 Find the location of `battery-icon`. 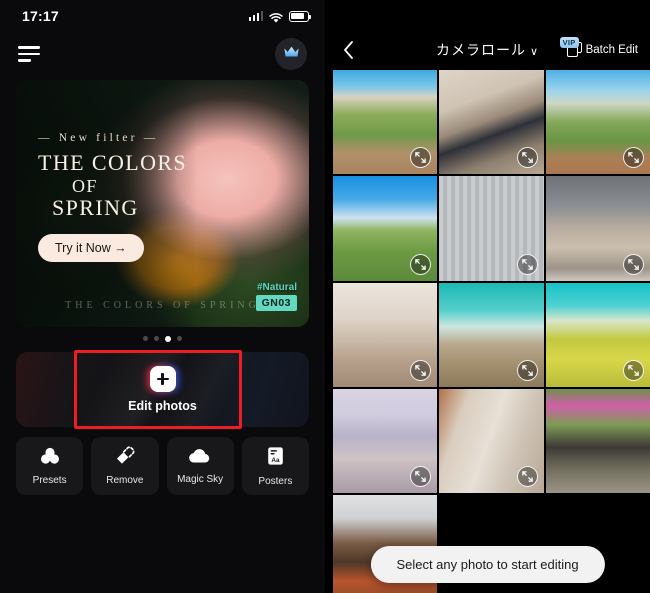

battery-icon is located at coordinates (300, 16).